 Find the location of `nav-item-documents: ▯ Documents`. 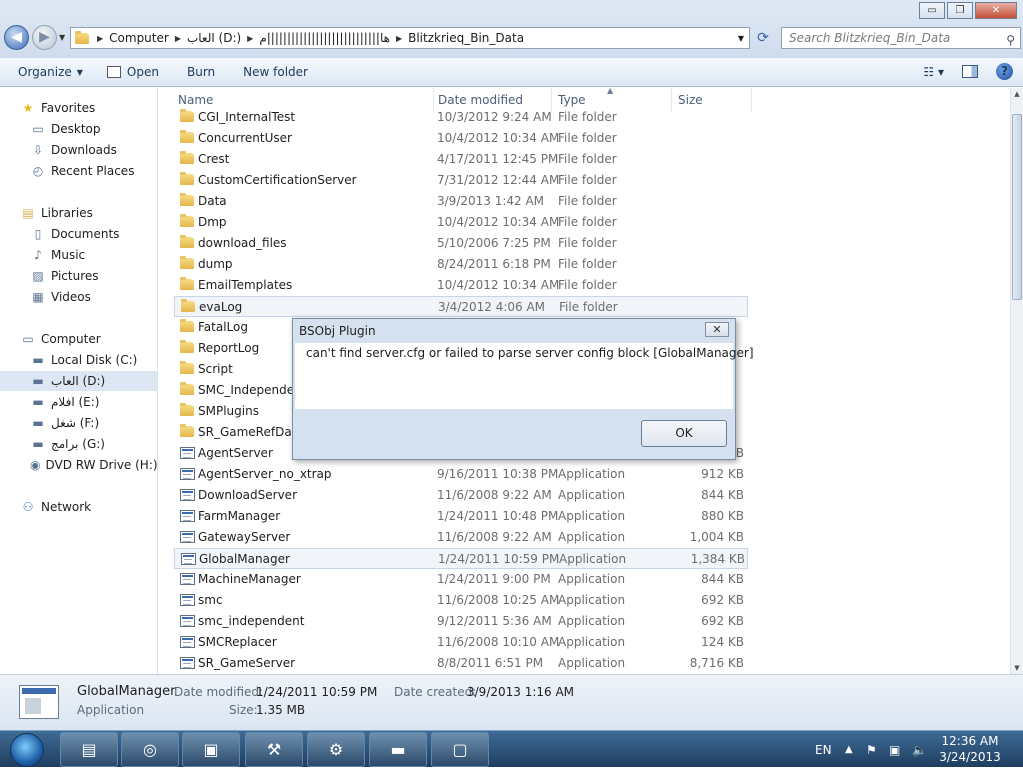

nav-item-documents: ▯ Documents is located at coordinates (78, 234).